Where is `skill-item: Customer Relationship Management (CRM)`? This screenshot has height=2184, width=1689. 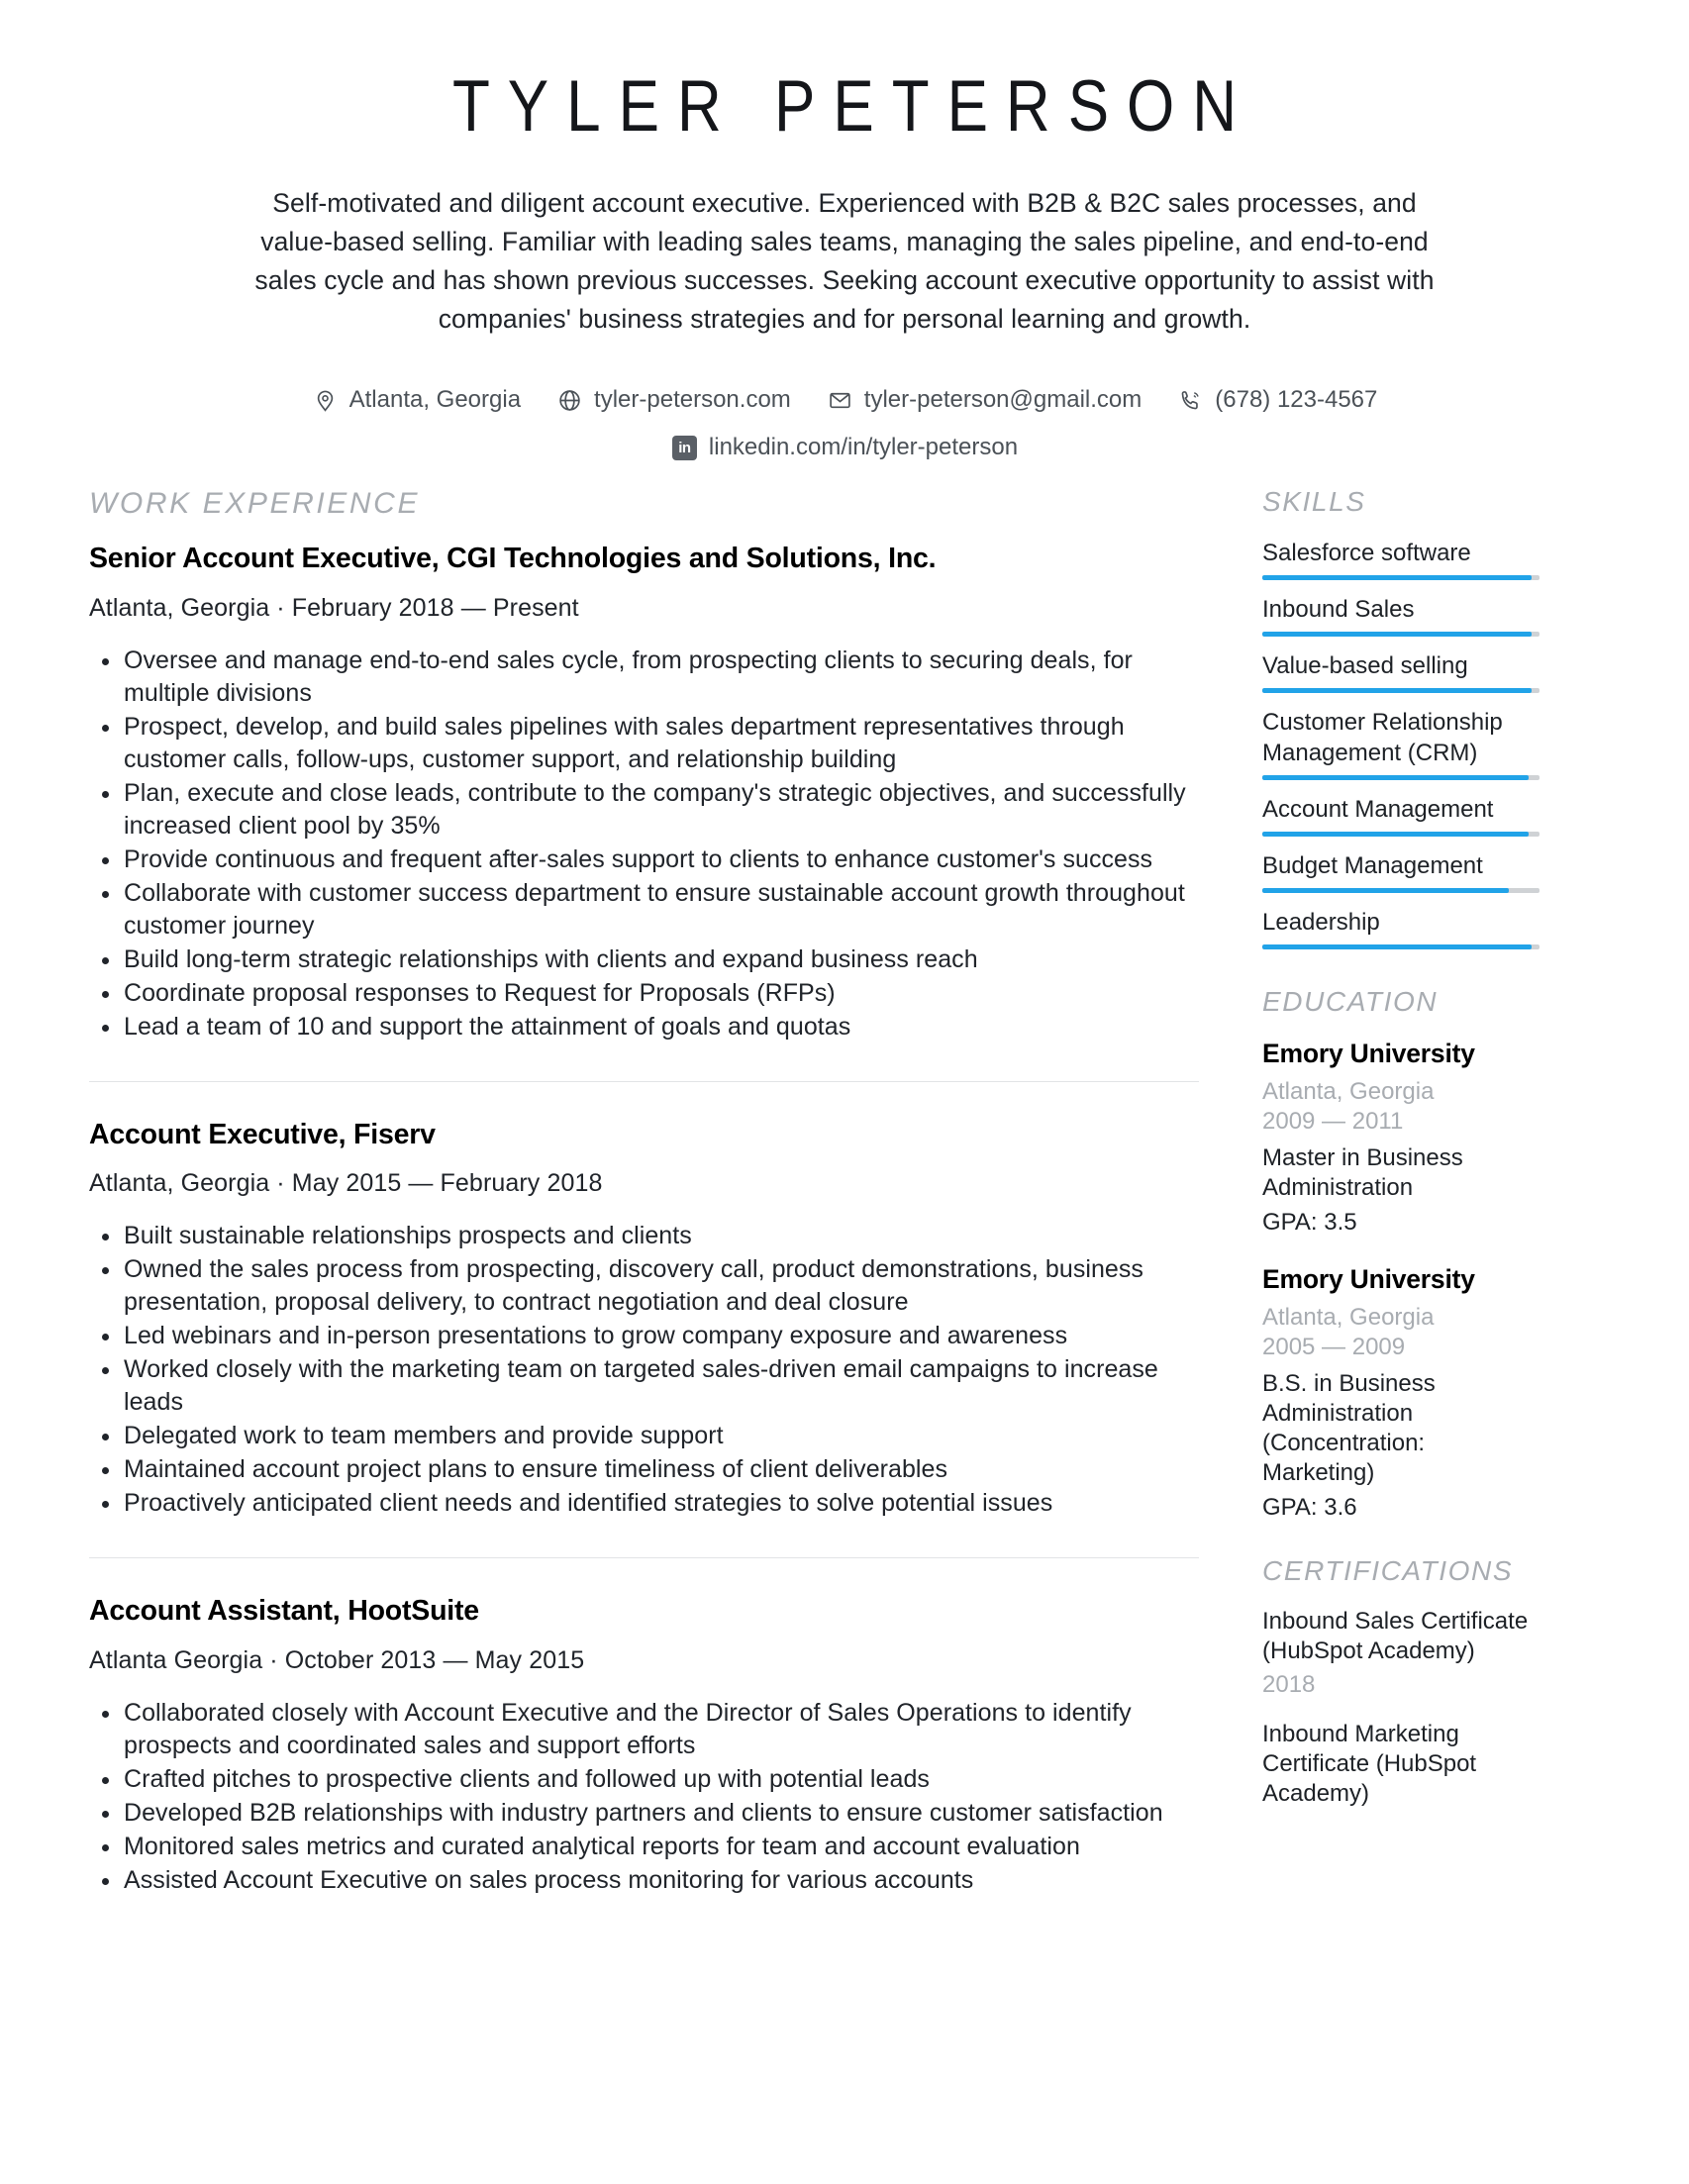 skill-item: Customer Relationship Management (CRM) is located at coordinates (1401, 743).